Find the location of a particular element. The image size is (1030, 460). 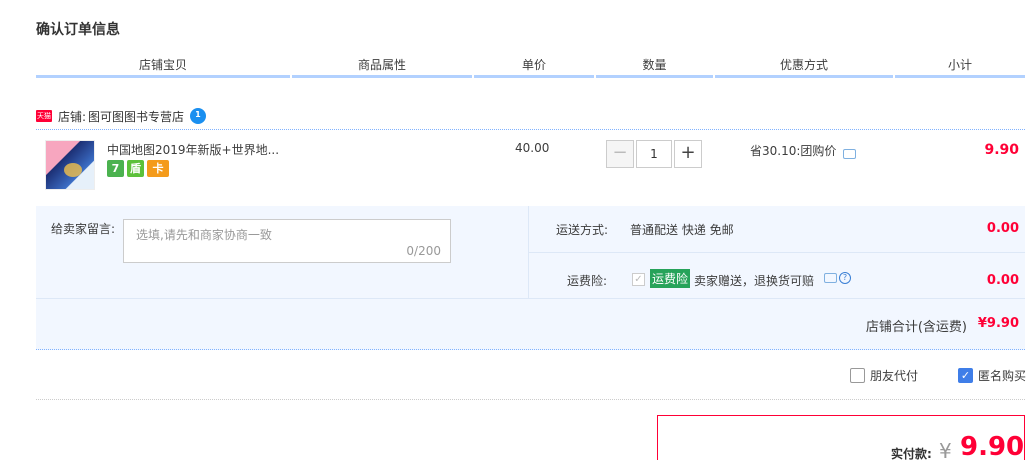

shipping-insurance-desc: 卖家赠送，退换货可赔 is located at coordinates (754, 281).